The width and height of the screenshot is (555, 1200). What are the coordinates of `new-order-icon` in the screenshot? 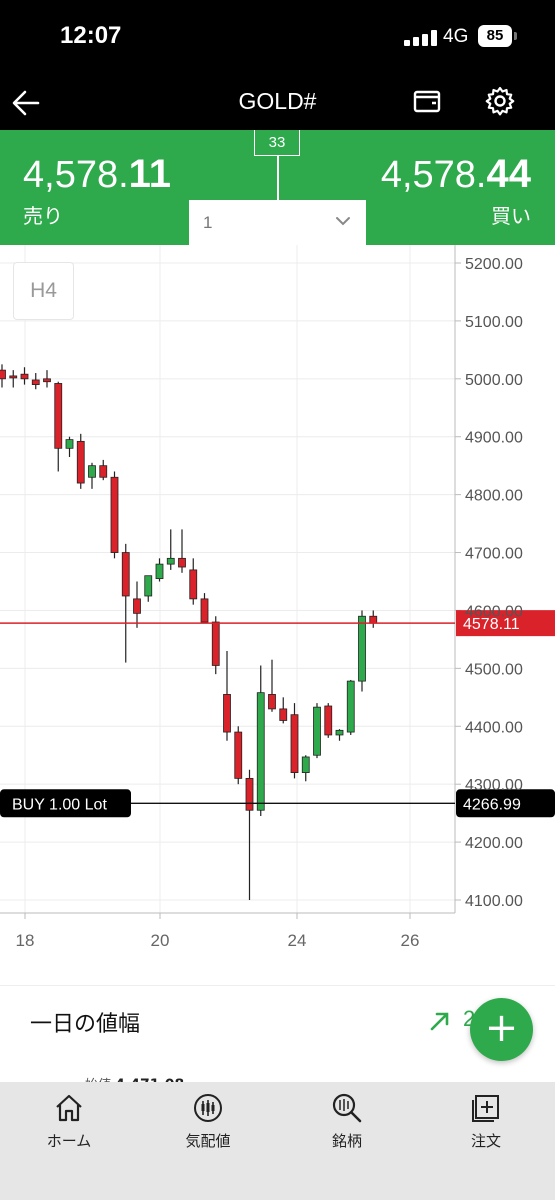 It's located at (485, 1108).